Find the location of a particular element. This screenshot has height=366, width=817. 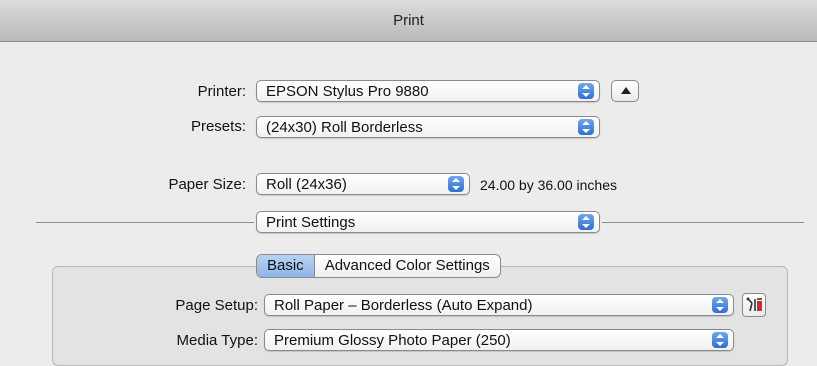

printer-label: Printer: is located at coordinates (221, 91).